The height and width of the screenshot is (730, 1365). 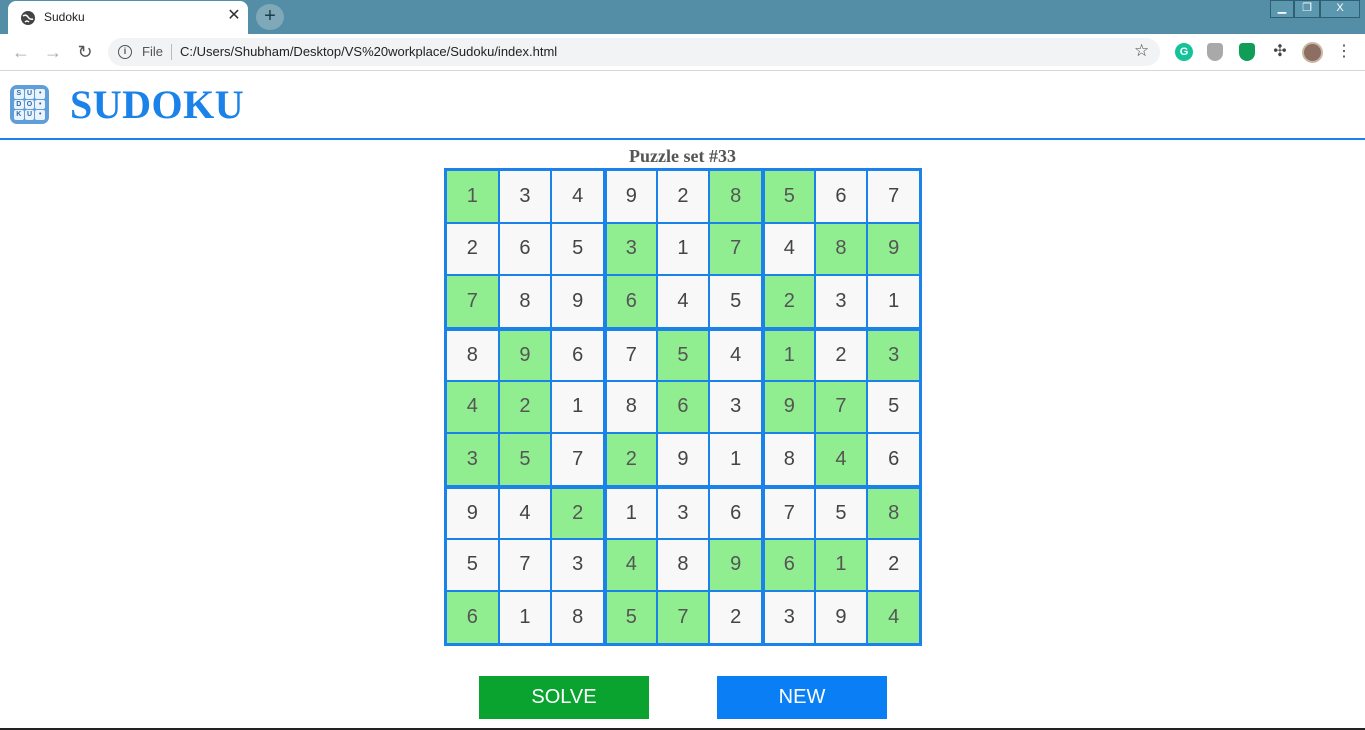 I want to click on close-tab-icon: ✕, so click(x=234, y=16).